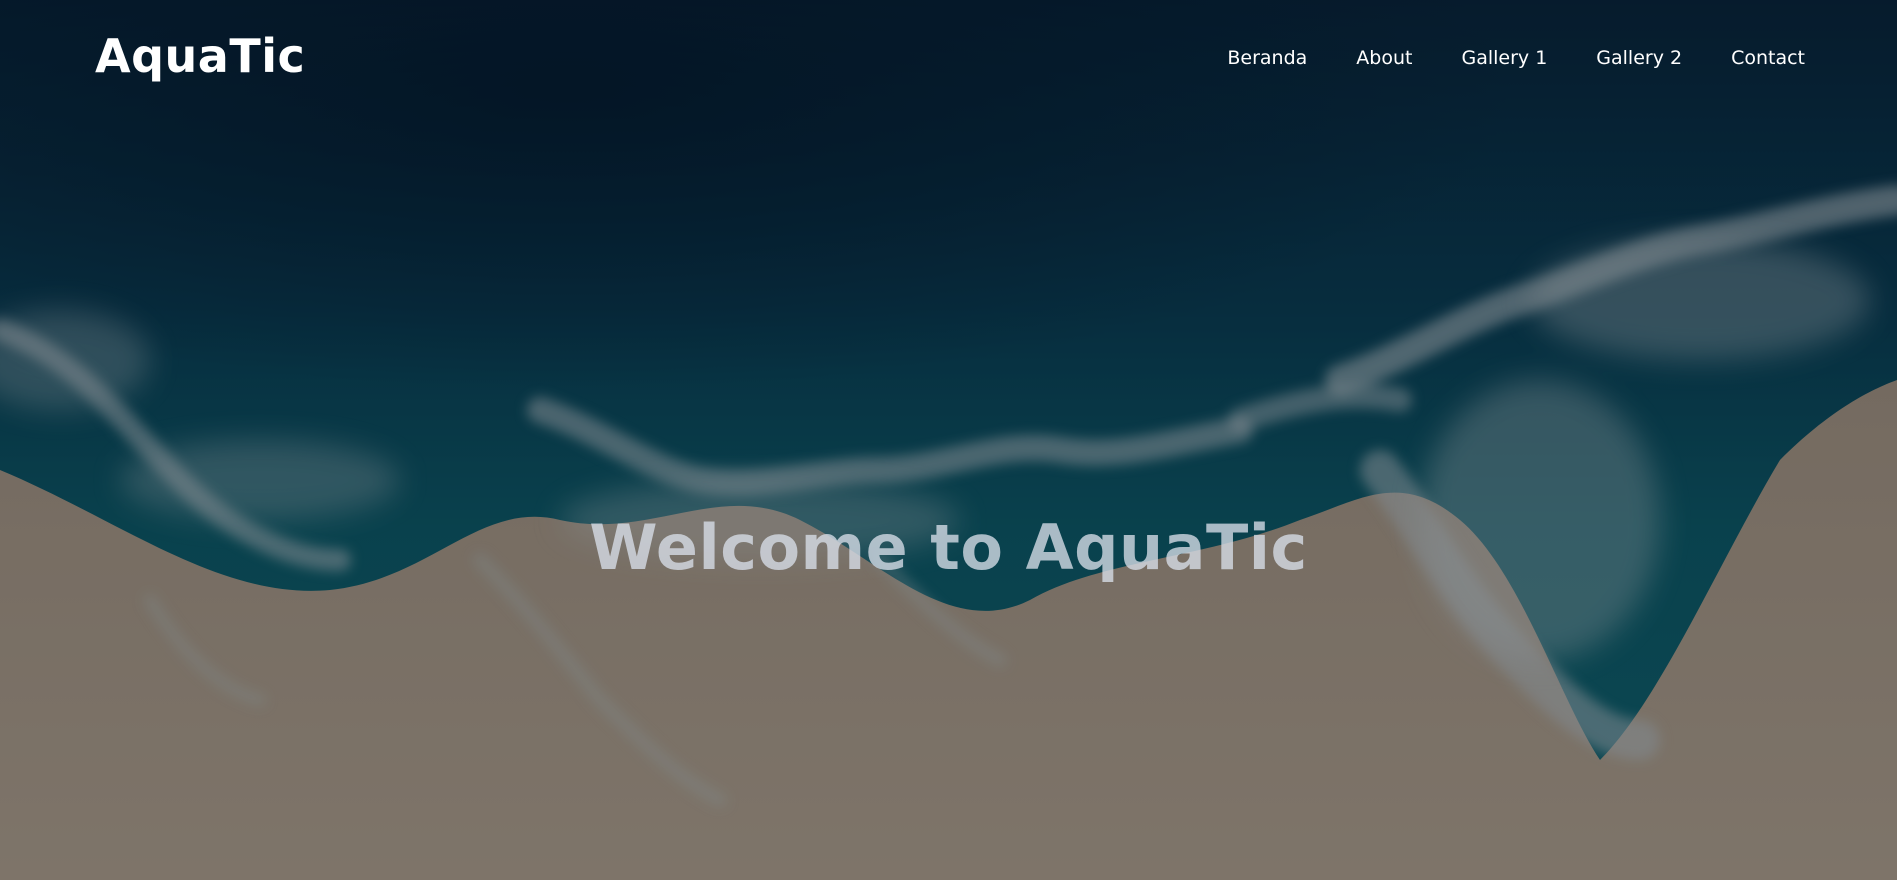 The image size is (1897, 880). I want to click on nav-item-beranda: Beranda, so click(1267, 58).